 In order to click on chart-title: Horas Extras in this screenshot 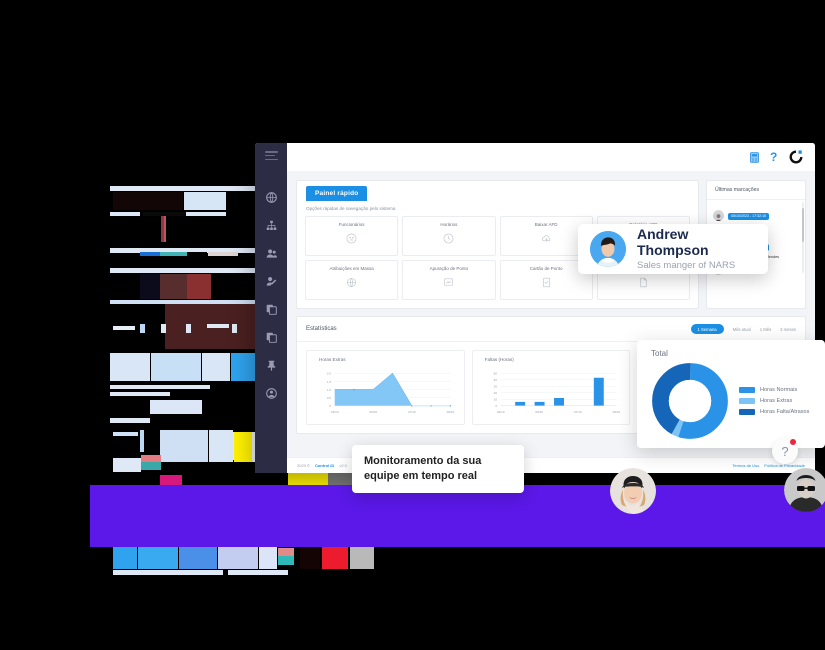, I will do `click(332, 359)`.